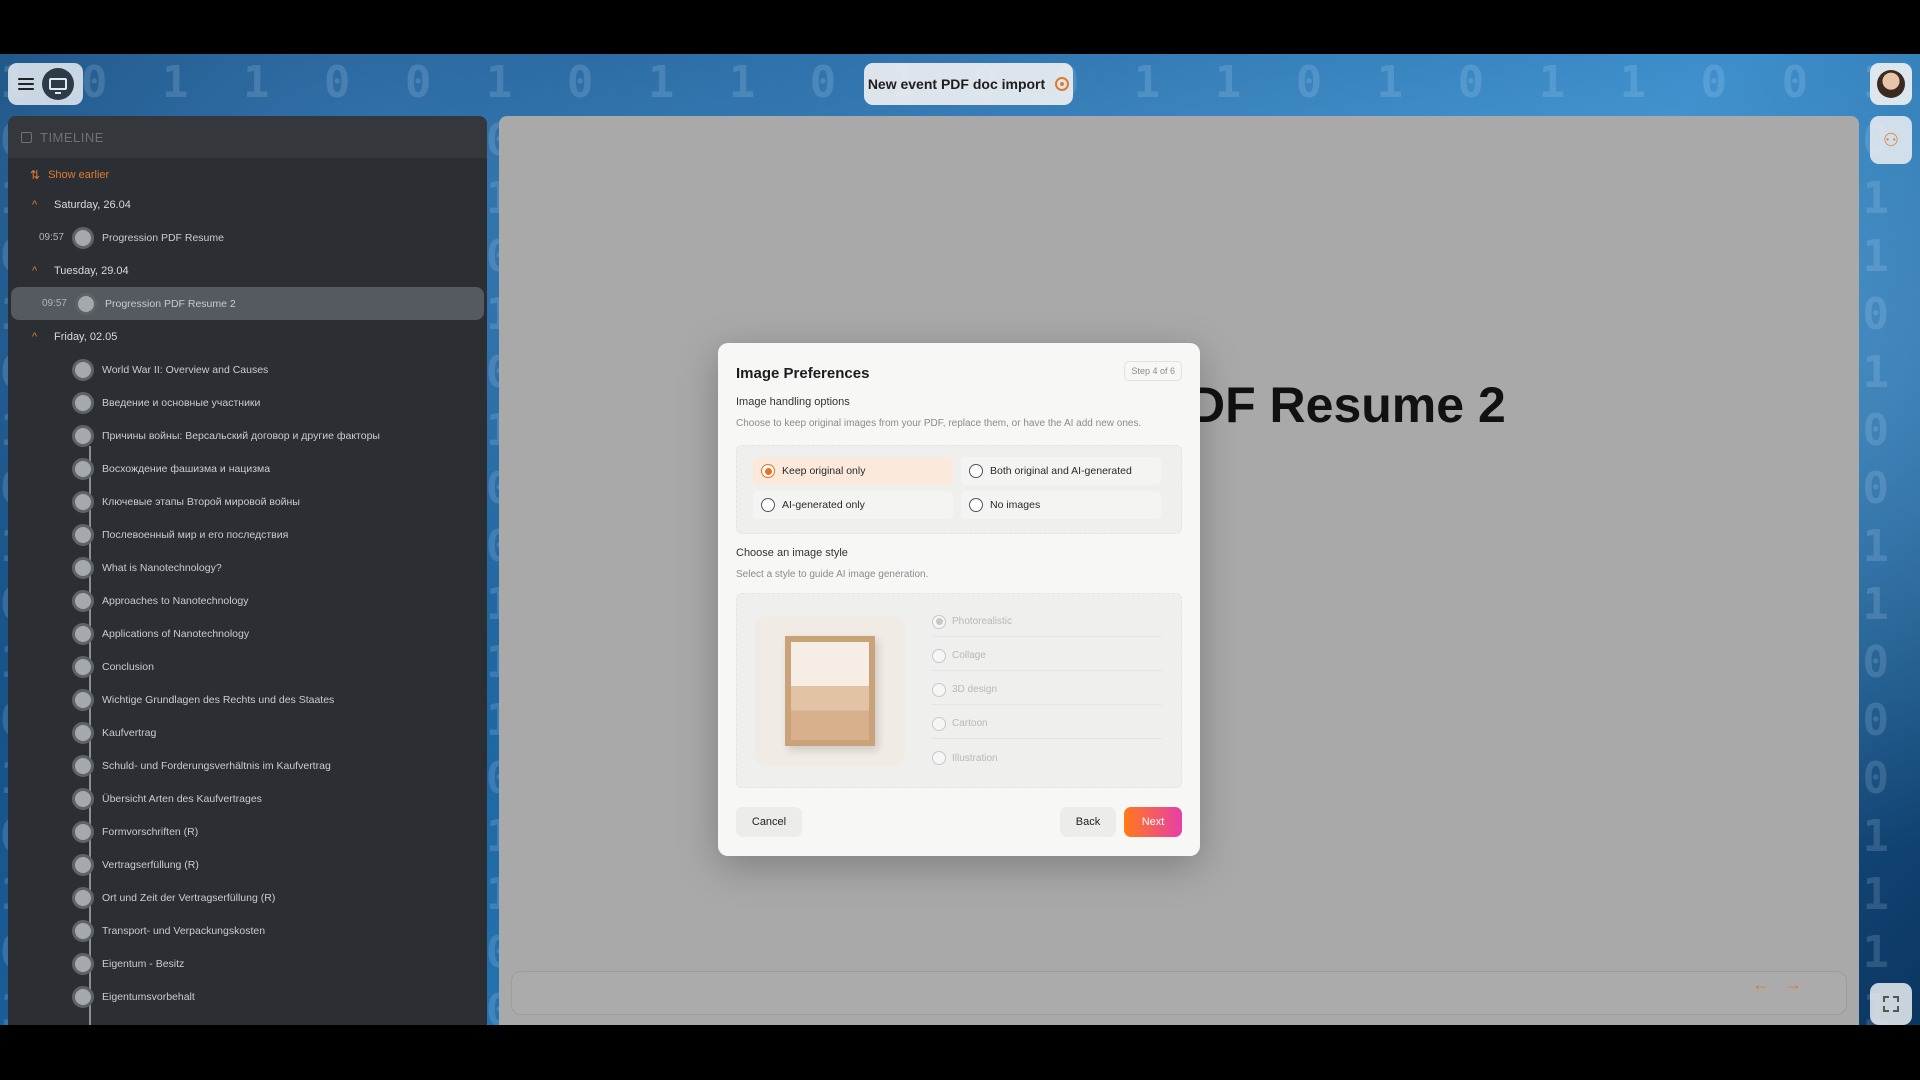 This screenshot has height=1080, width=1920. Describe the element at coordinates (1347, 405) in the screenshot. I see `slide-title: DF Resume 2` at that location.